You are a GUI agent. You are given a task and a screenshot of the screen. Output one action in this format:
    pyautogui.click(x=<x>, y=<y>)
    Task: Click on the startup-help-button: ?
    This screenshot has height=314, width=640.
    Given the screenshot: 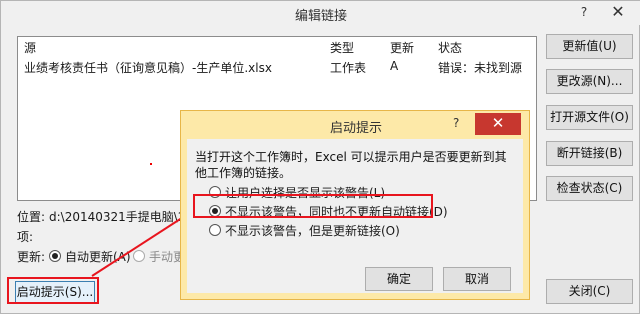 What is the action you would take?
    pyautogui.click(x=456, y=123)
    